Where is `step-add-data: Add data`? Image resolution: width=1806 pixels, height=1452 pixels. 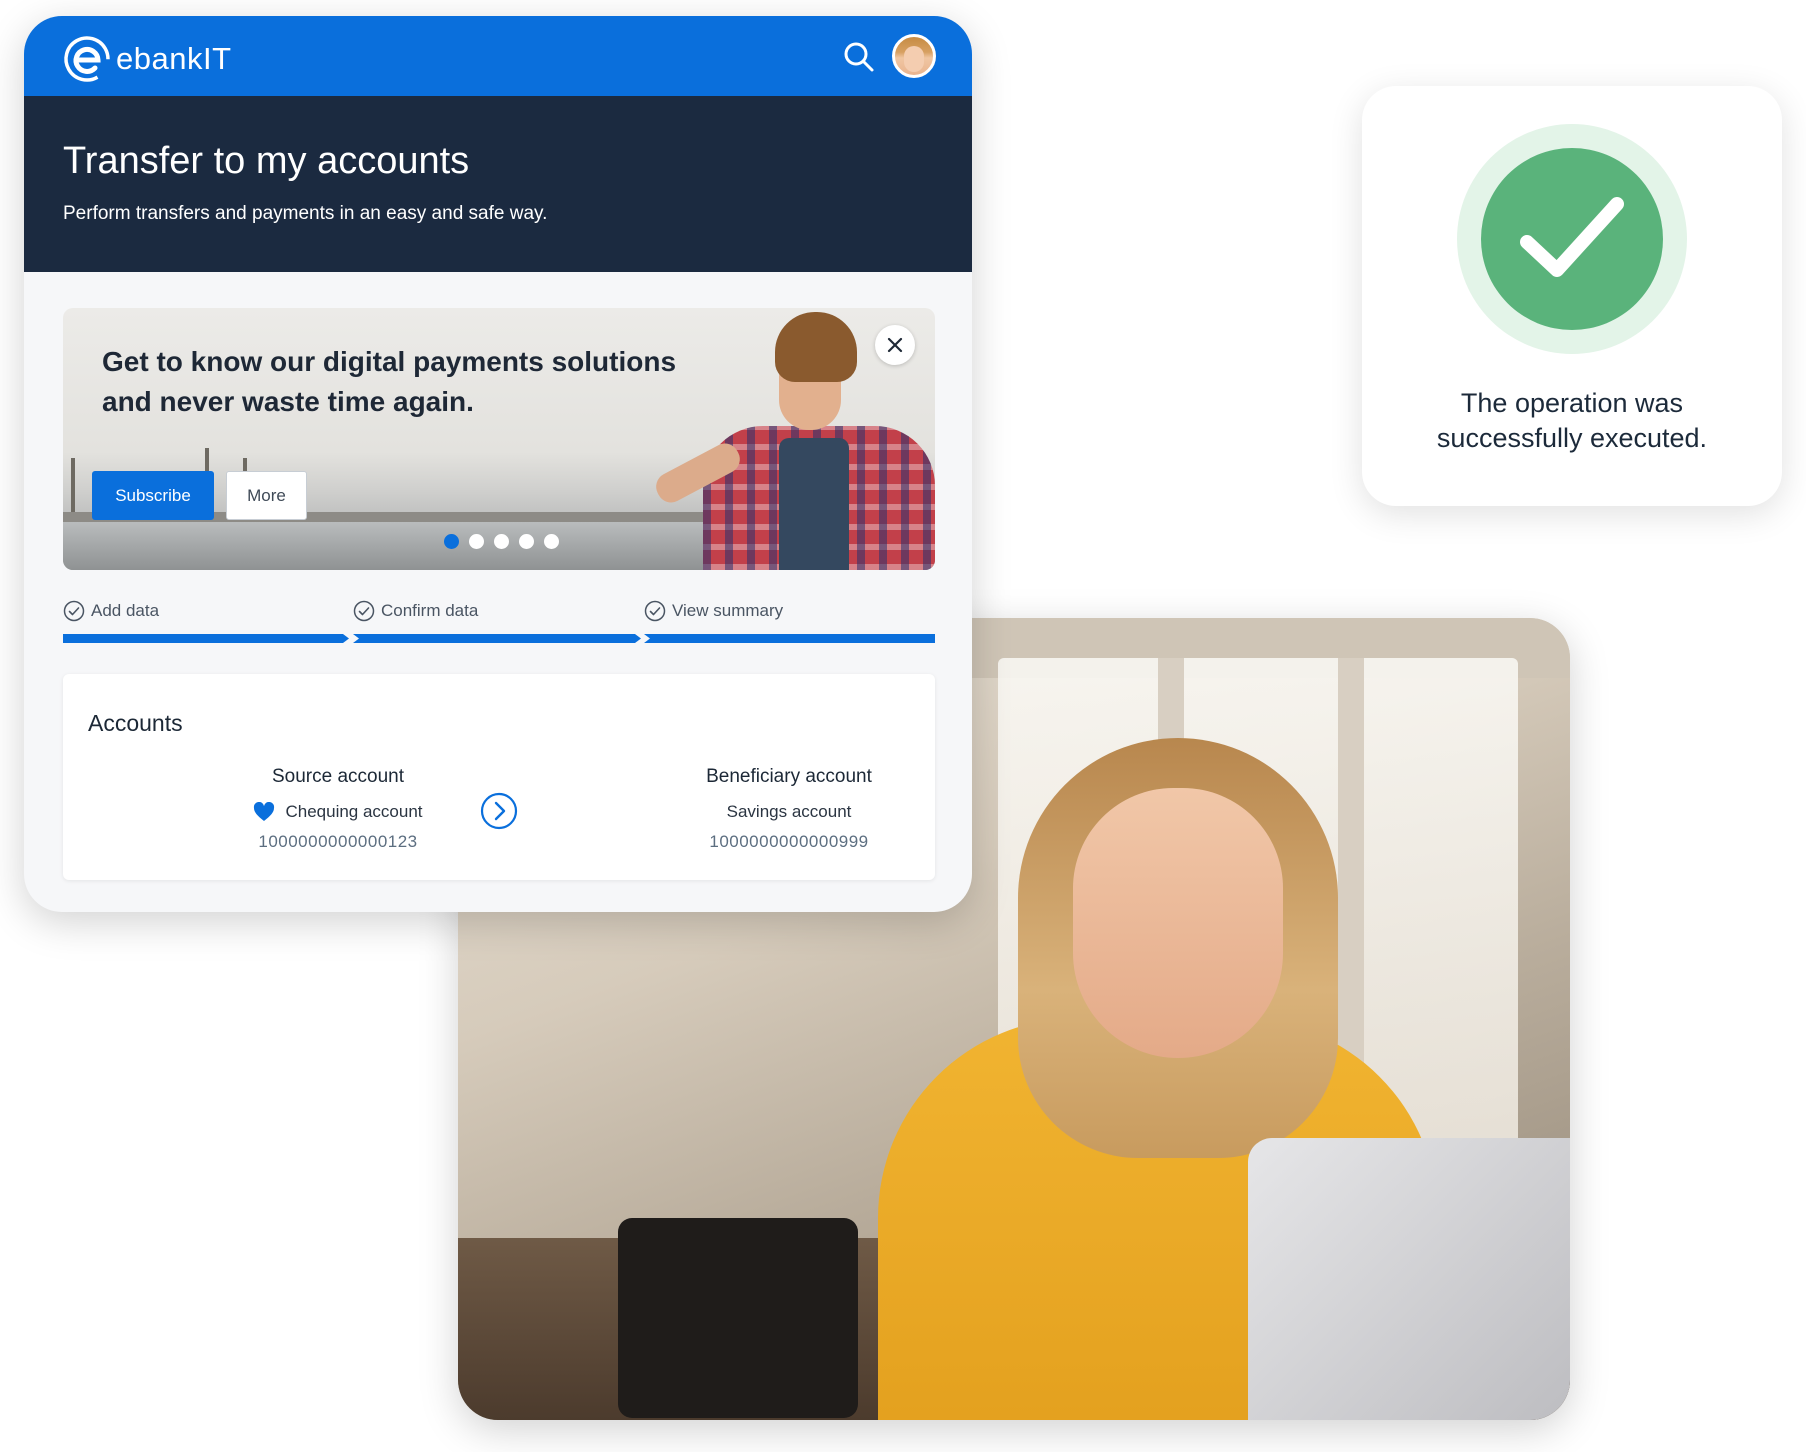
step-add-data: Add data is located at coordinates (111, 611).